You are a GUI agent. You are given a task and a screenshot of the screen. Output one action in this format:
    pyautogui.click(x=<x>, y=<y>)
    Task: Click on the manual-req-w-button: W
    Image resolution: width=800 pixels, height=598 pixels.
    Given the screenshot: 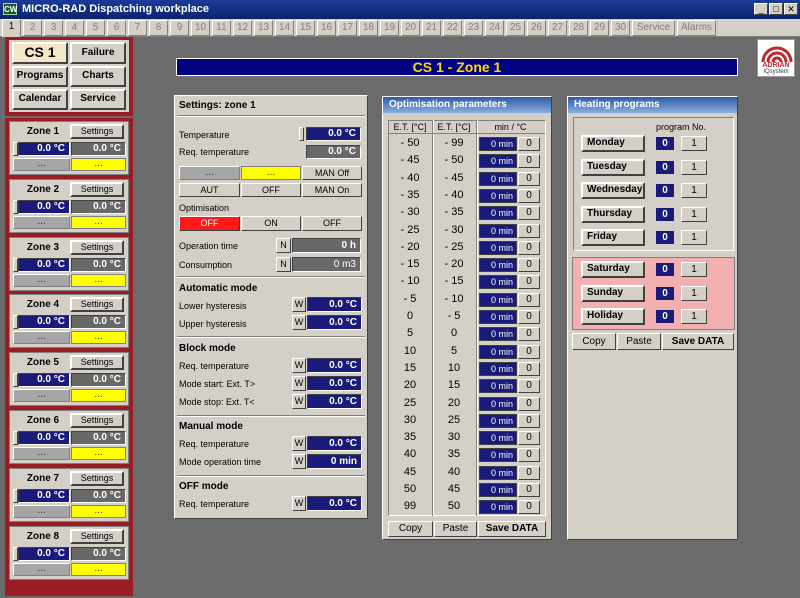 What is the action you would take?
    pyautogui.click(x=299, y=443)
    